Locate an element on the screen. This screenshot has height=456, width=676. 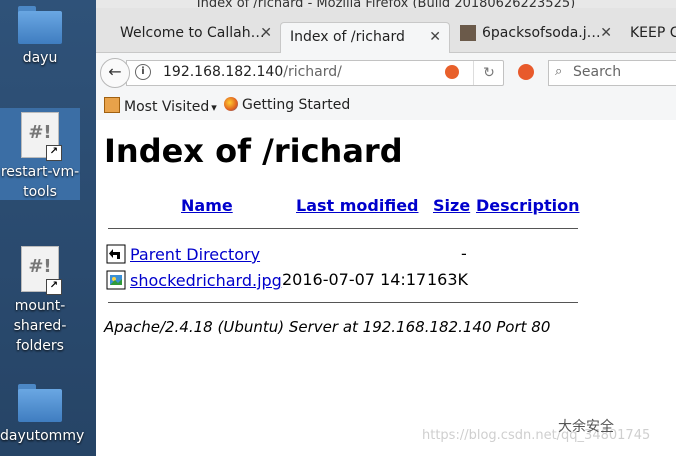
desktop-icon-dayutommy: dayutommy is located at coordinates (42, 415).